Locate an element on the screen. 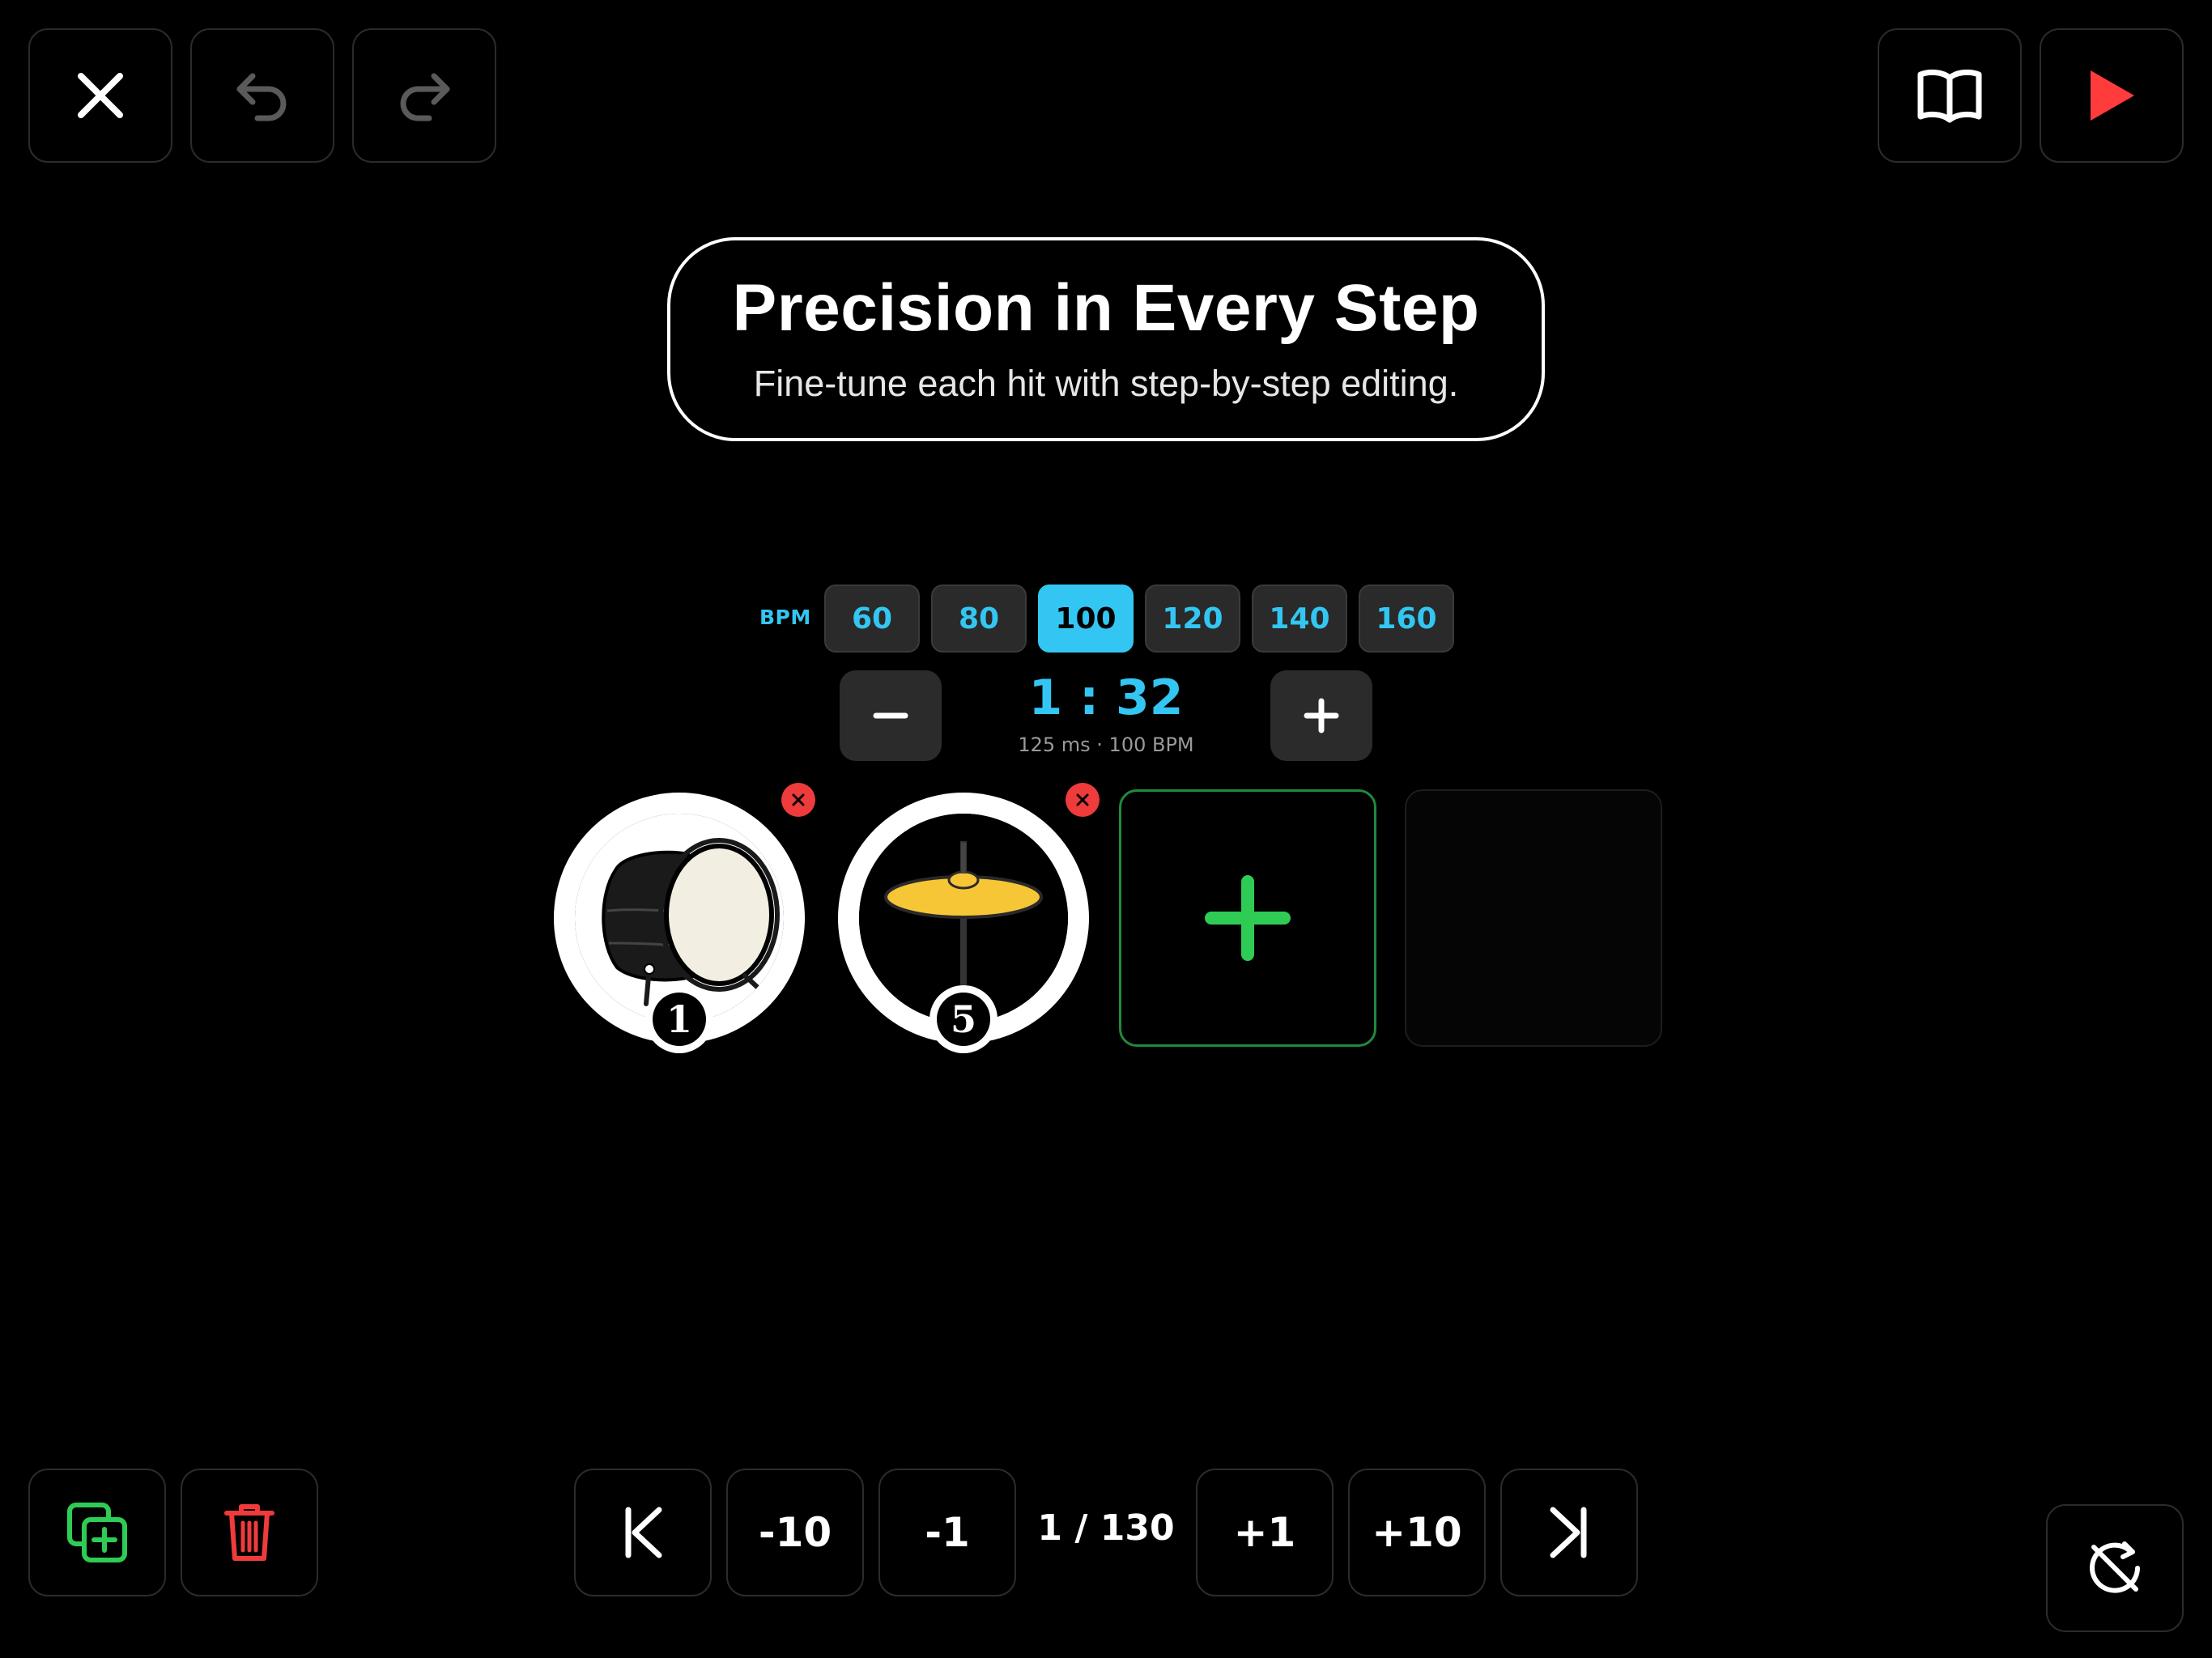 This screenshot has height=1658, width=2212. undo-button is located at coordinates (262, 95).